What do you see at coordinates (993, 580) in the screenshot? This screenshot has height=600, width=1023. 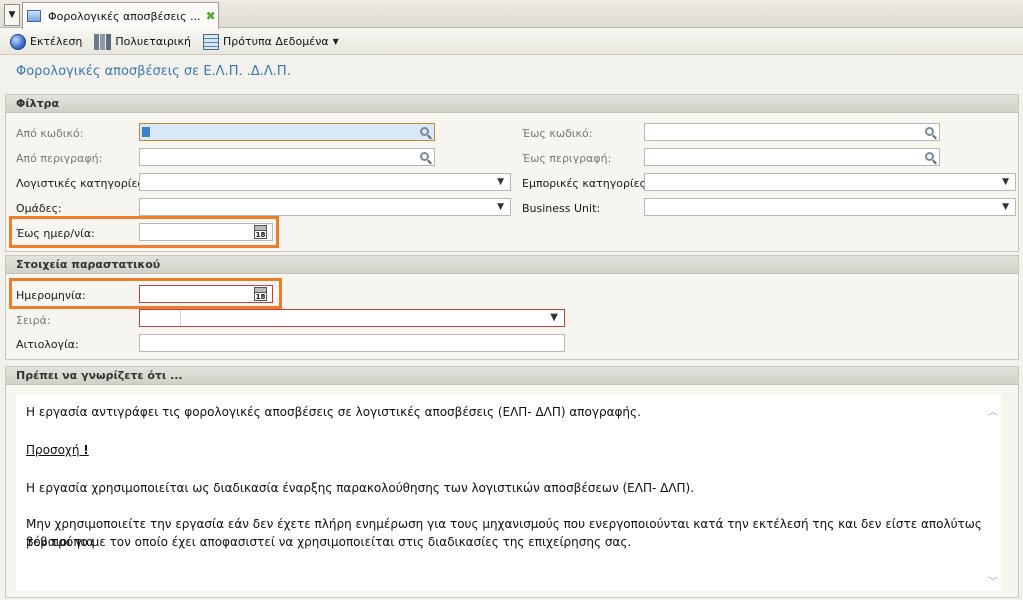 I see `scroll-down-icon: ﹀` at bounding box center [993, 580].